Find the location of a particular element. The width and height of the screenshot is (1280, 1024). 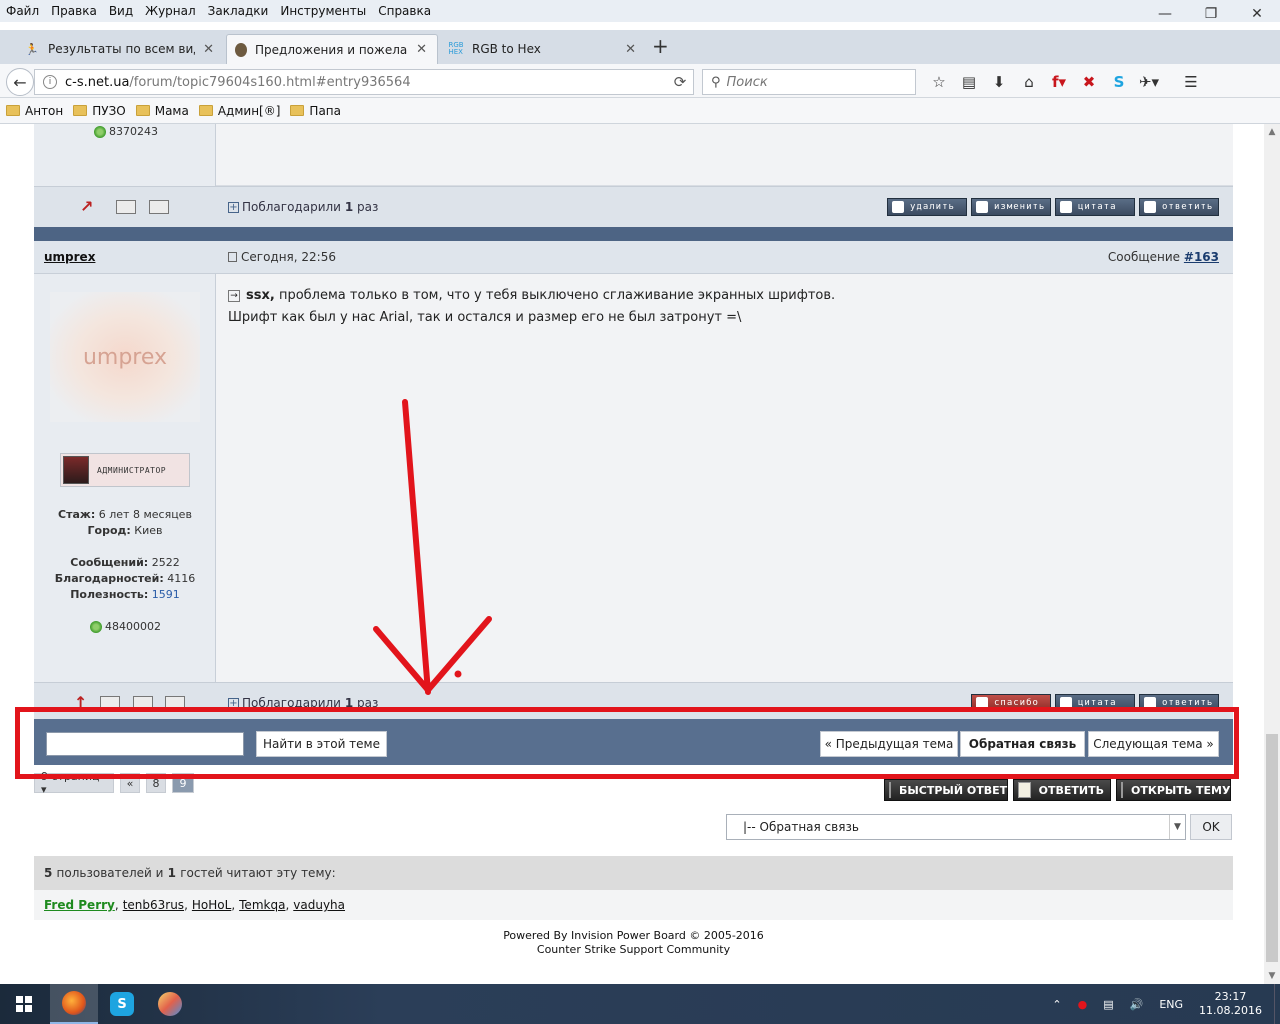

scroll-down-icon: ▼ is located at coordinates (1272, 976).